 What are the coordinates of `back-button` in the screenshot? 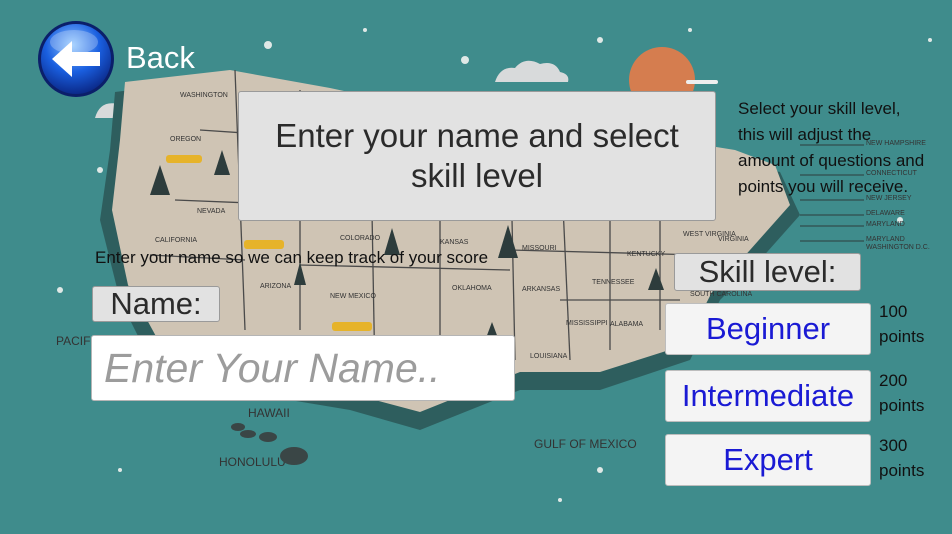 It's located at (77, 59).